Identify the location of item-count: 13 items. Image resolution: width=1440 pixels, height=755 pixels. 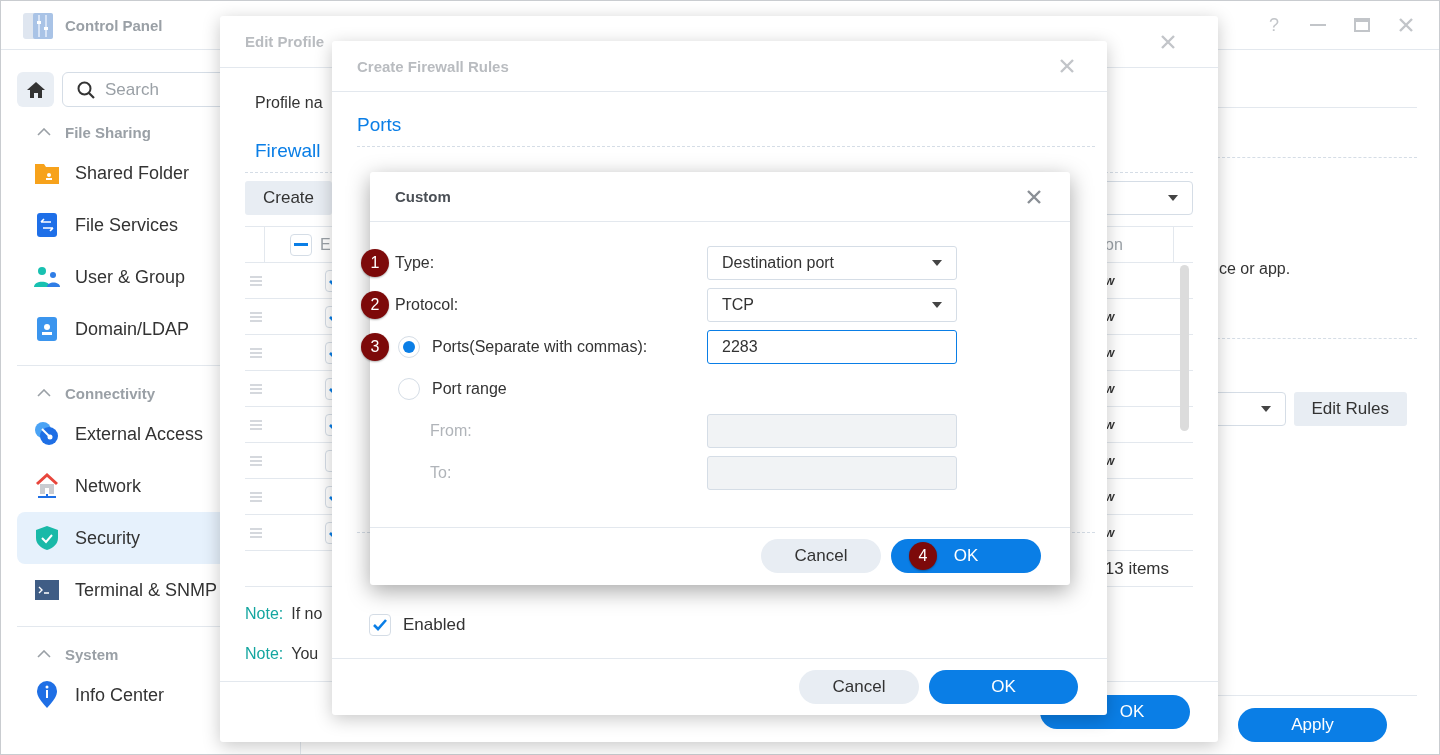
(1136, 568).